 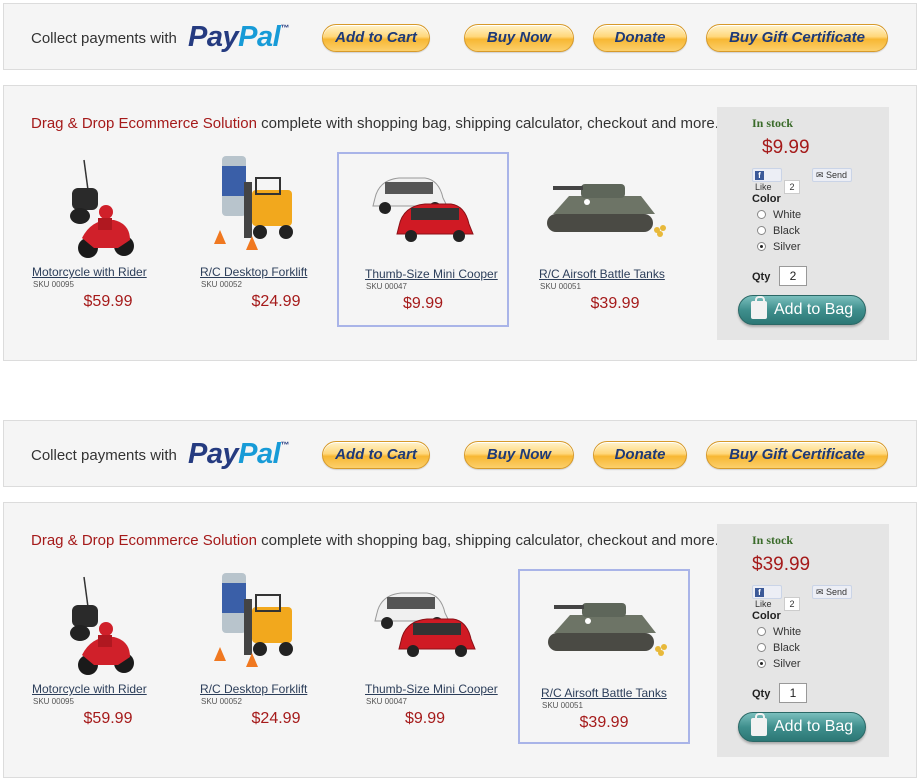 What do you see at coordinates (781, 564) in the screenshot?
I see `selected-price: $39.99` at bounding box center [781, 564].